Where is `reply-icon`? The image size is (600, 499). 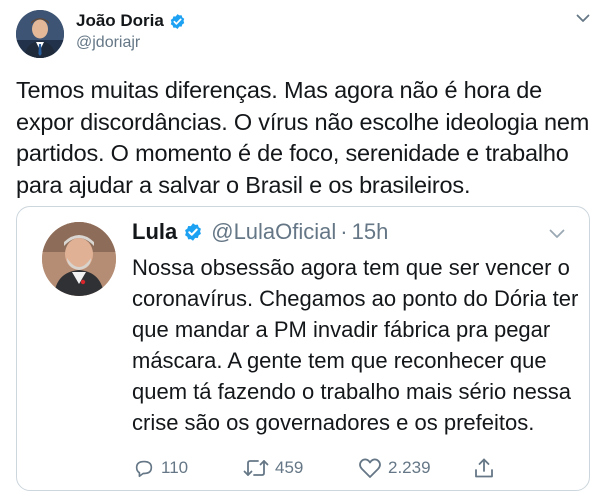
reply-icon is located at coordinates (144, 469).